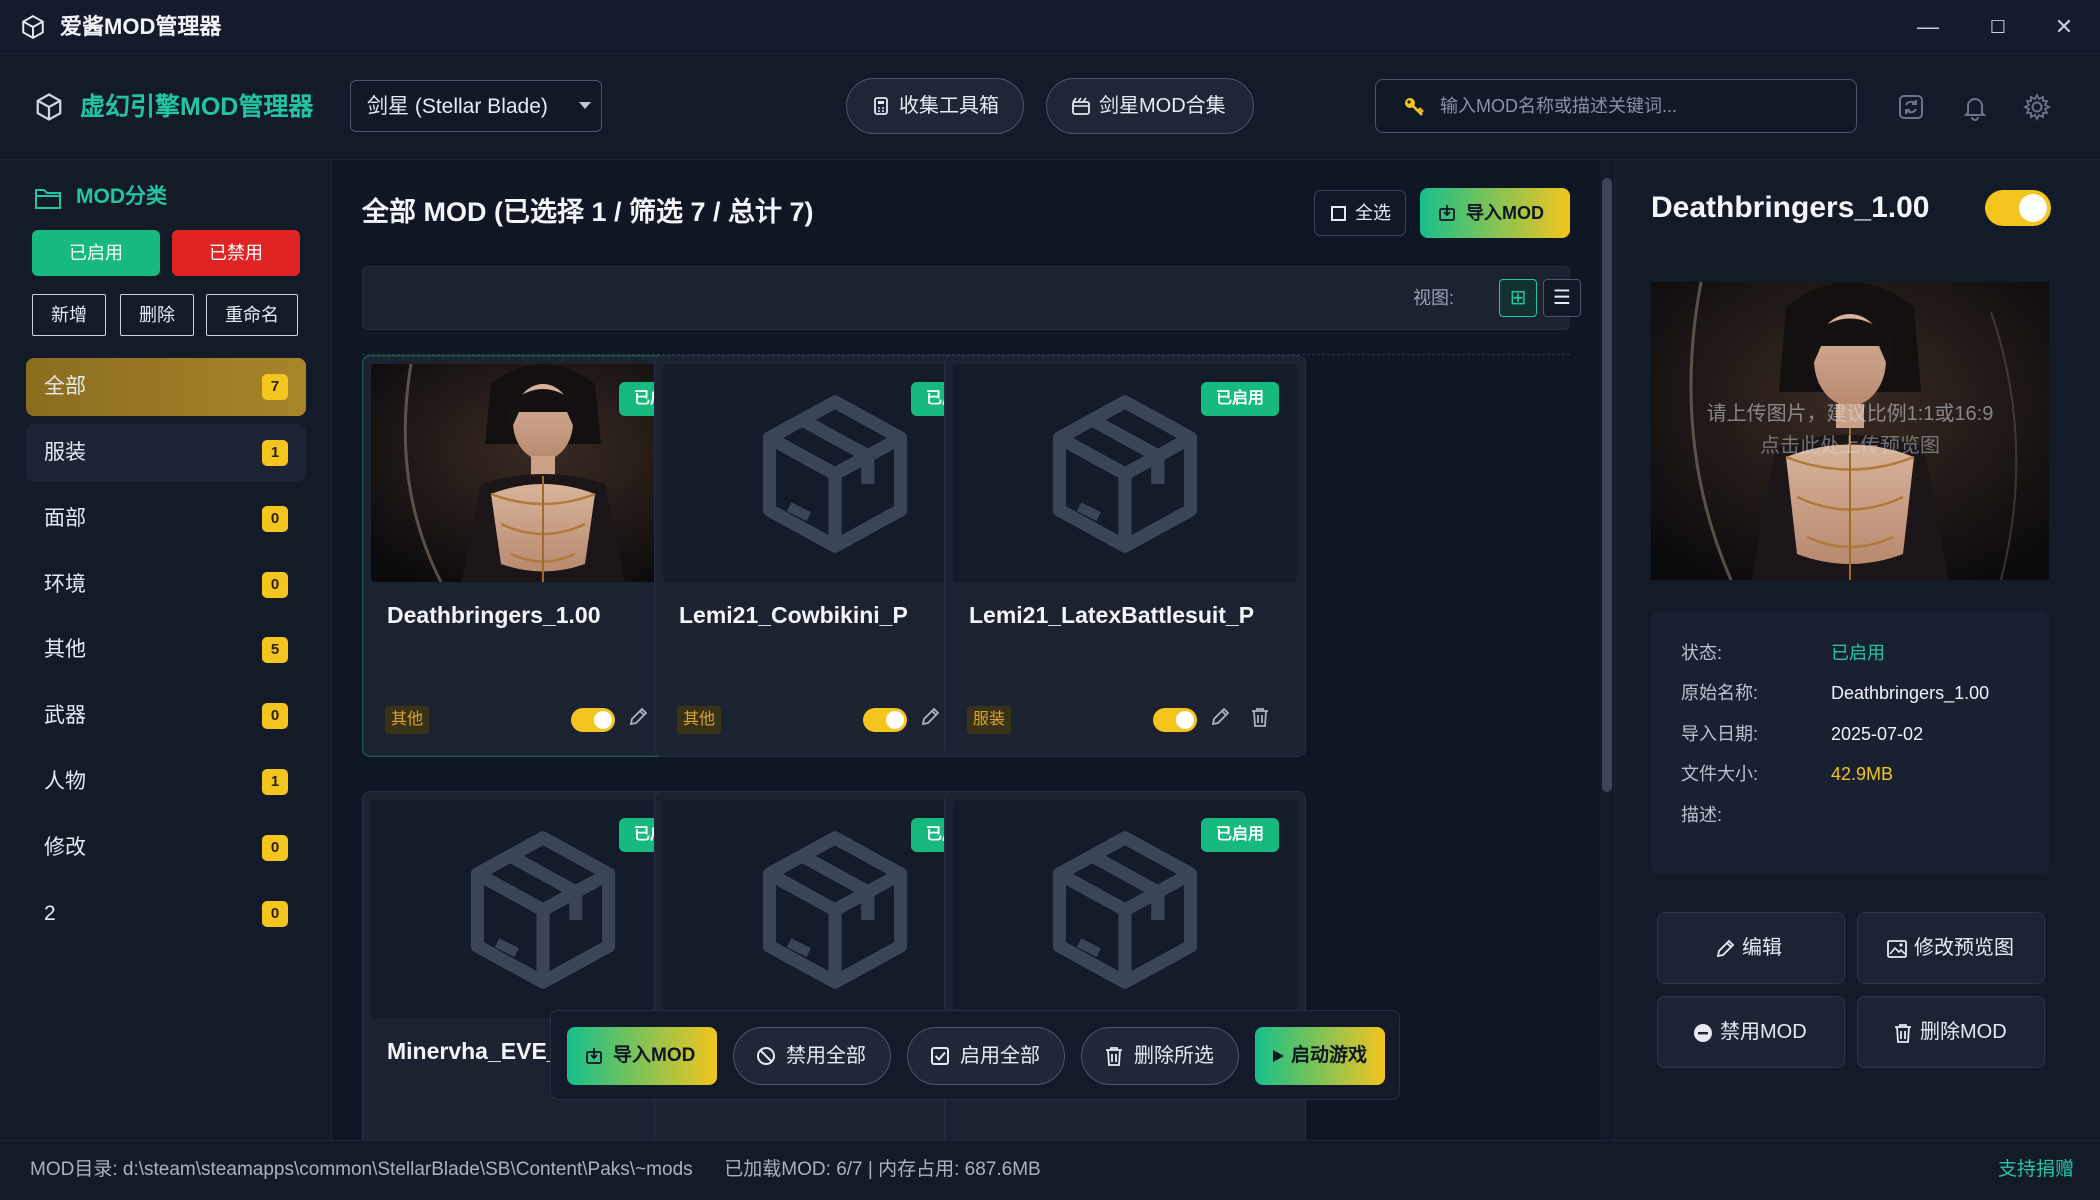 The image size is (2100, 1200). Describe the element at coordinates (1928, 27) in the screenshot. I see `minimize-button: —` at that location.